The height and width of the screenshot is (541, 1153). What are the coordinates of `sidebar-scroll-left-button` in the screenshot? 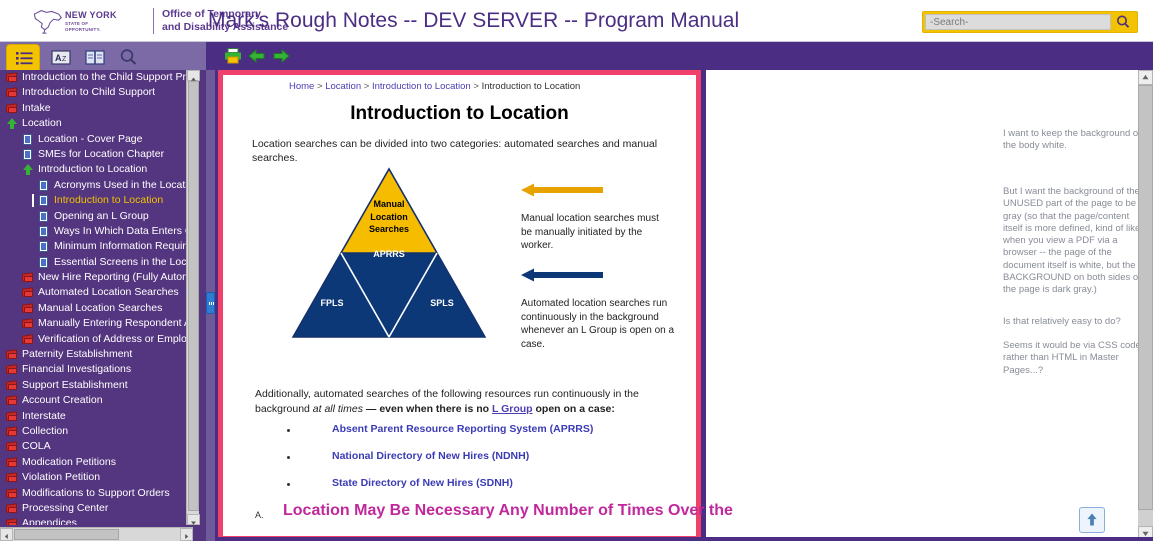 It's located at (6, 534).